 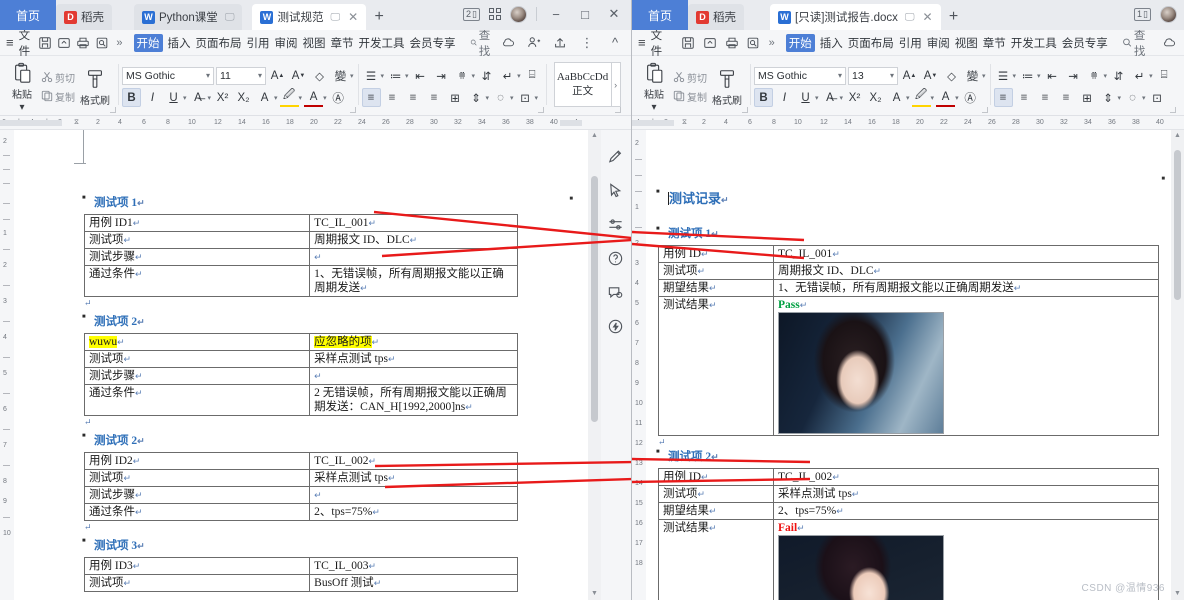 I want to click on decrease-indent-button: ⇤, so click(x=420, y=75).